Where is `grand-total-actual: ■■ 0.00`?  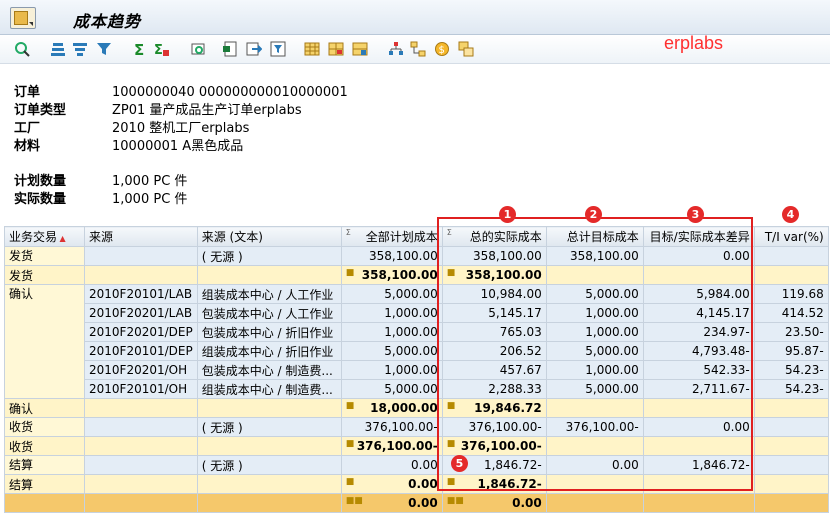
grand-total-actual: ■■ 0.00 is located at coordinates (494, 503).